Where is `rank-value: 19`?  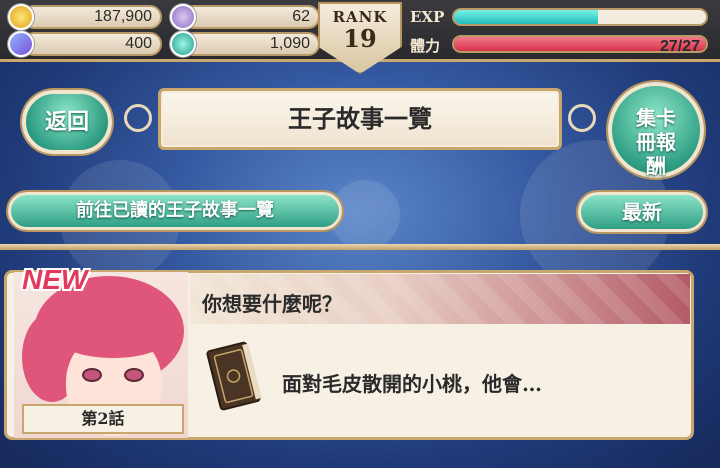 rank-value: 19 is located at coordinates (360, 38).